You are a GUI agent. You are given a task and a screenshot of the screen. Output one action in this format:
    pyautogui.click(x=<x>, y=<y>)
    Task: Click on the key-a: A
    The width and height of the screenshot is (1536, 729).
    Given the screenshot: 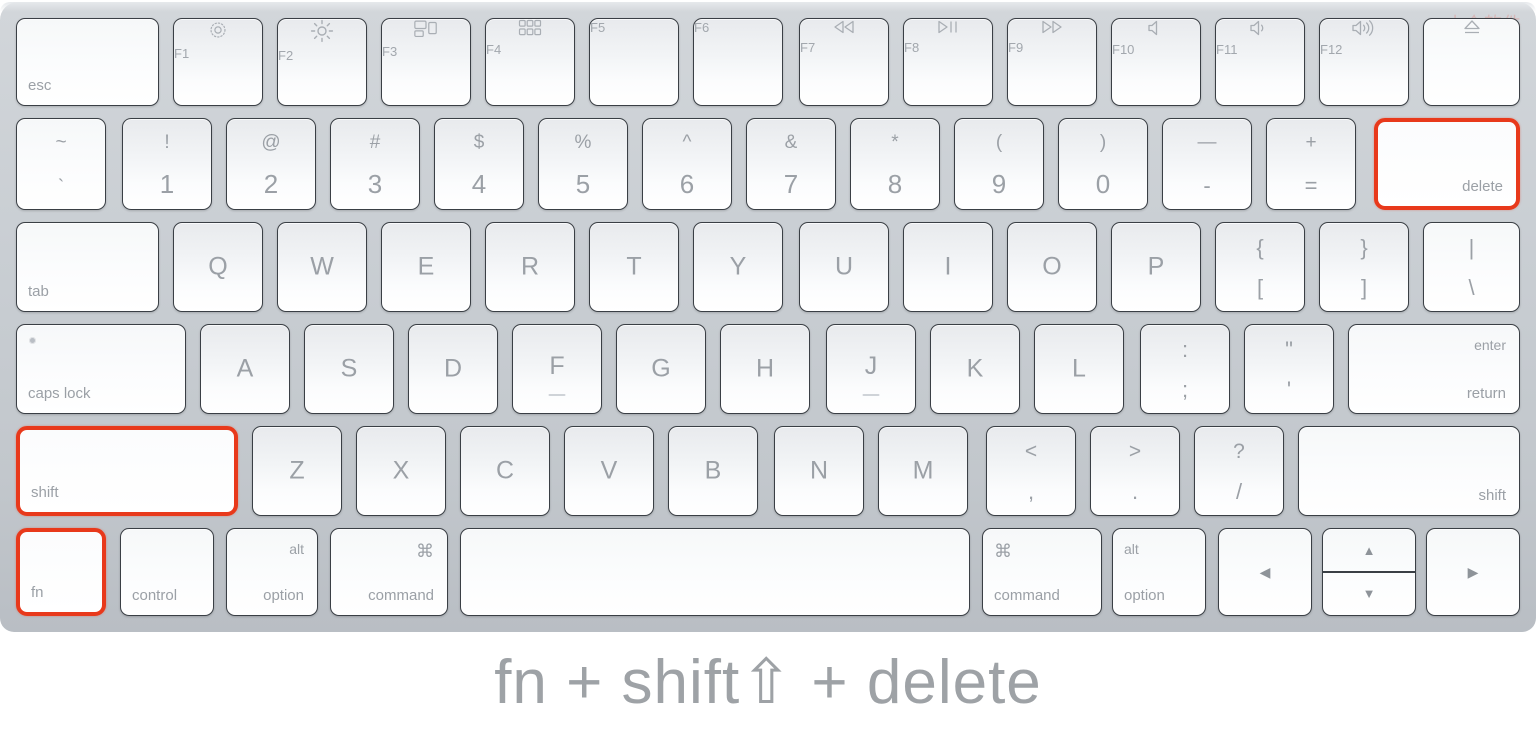 What is the action you would take?
    pyautogui.click(x=245, y=369)
    